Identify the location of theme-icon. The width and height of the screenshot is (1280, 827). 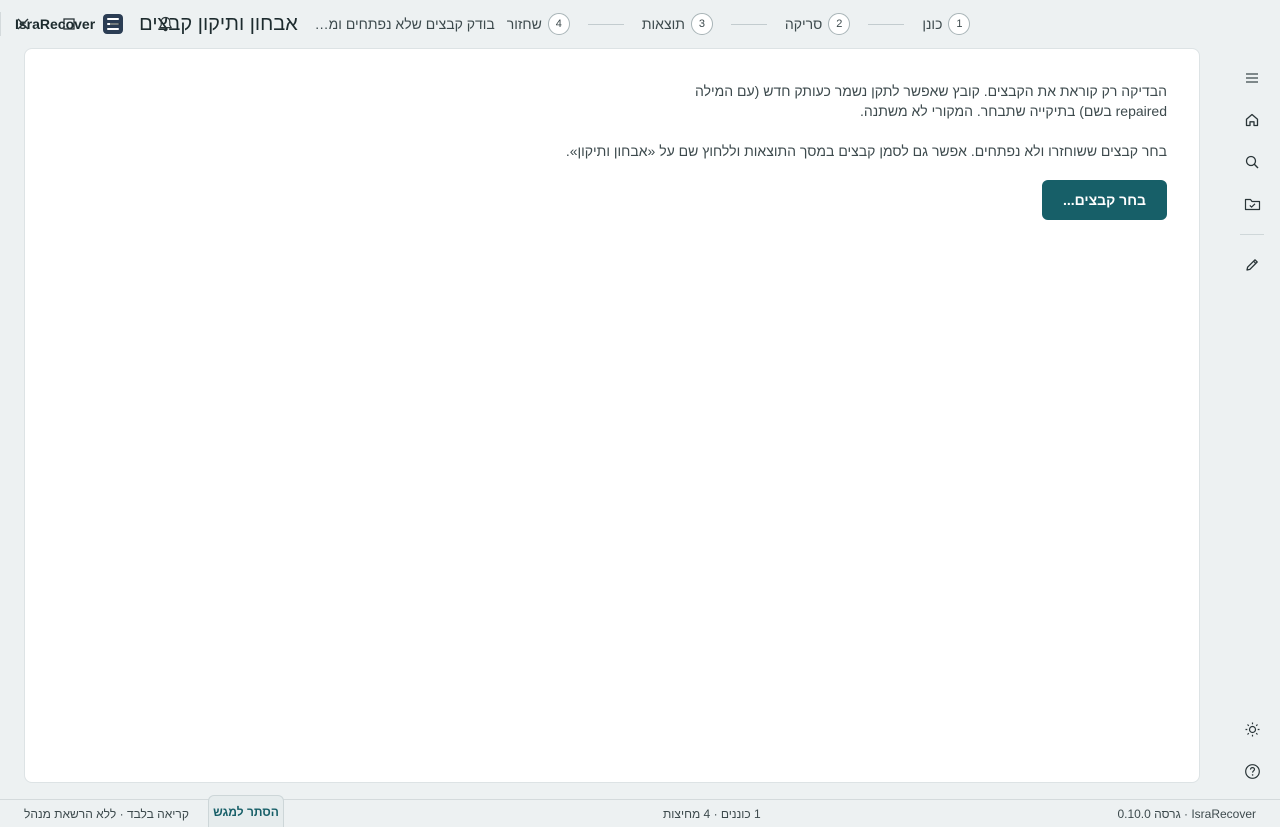
(1252, 729).